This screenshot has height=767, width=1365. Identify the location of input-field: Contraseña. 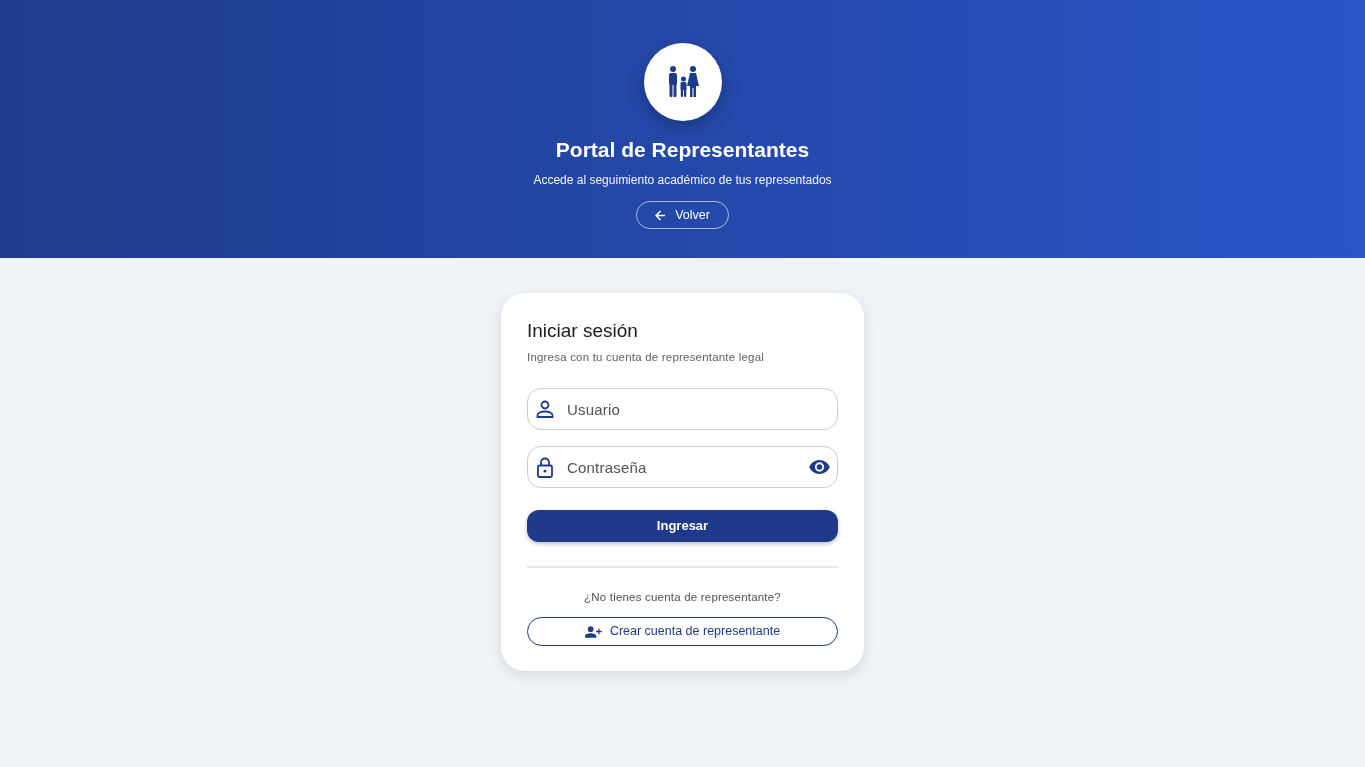
(682, 467).